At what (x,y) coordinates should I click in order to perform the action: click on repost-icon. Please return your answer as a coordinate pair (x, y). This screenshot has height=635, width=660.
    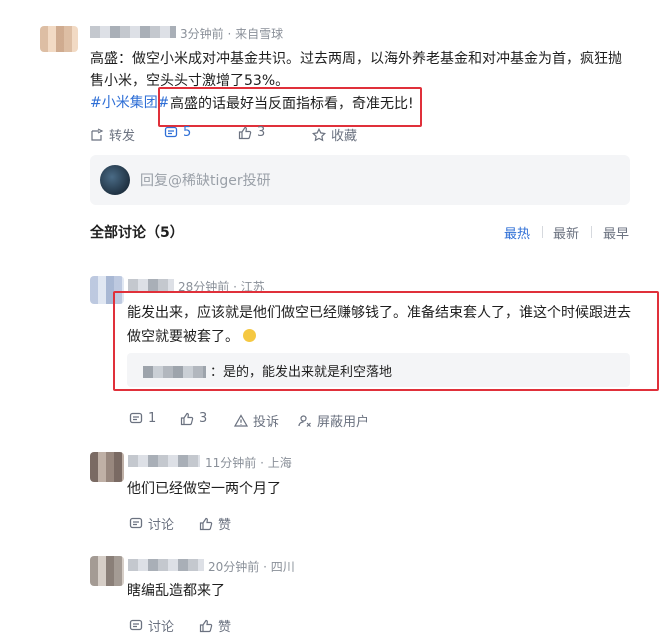
    Looking at the image, I should click on (97, 134).